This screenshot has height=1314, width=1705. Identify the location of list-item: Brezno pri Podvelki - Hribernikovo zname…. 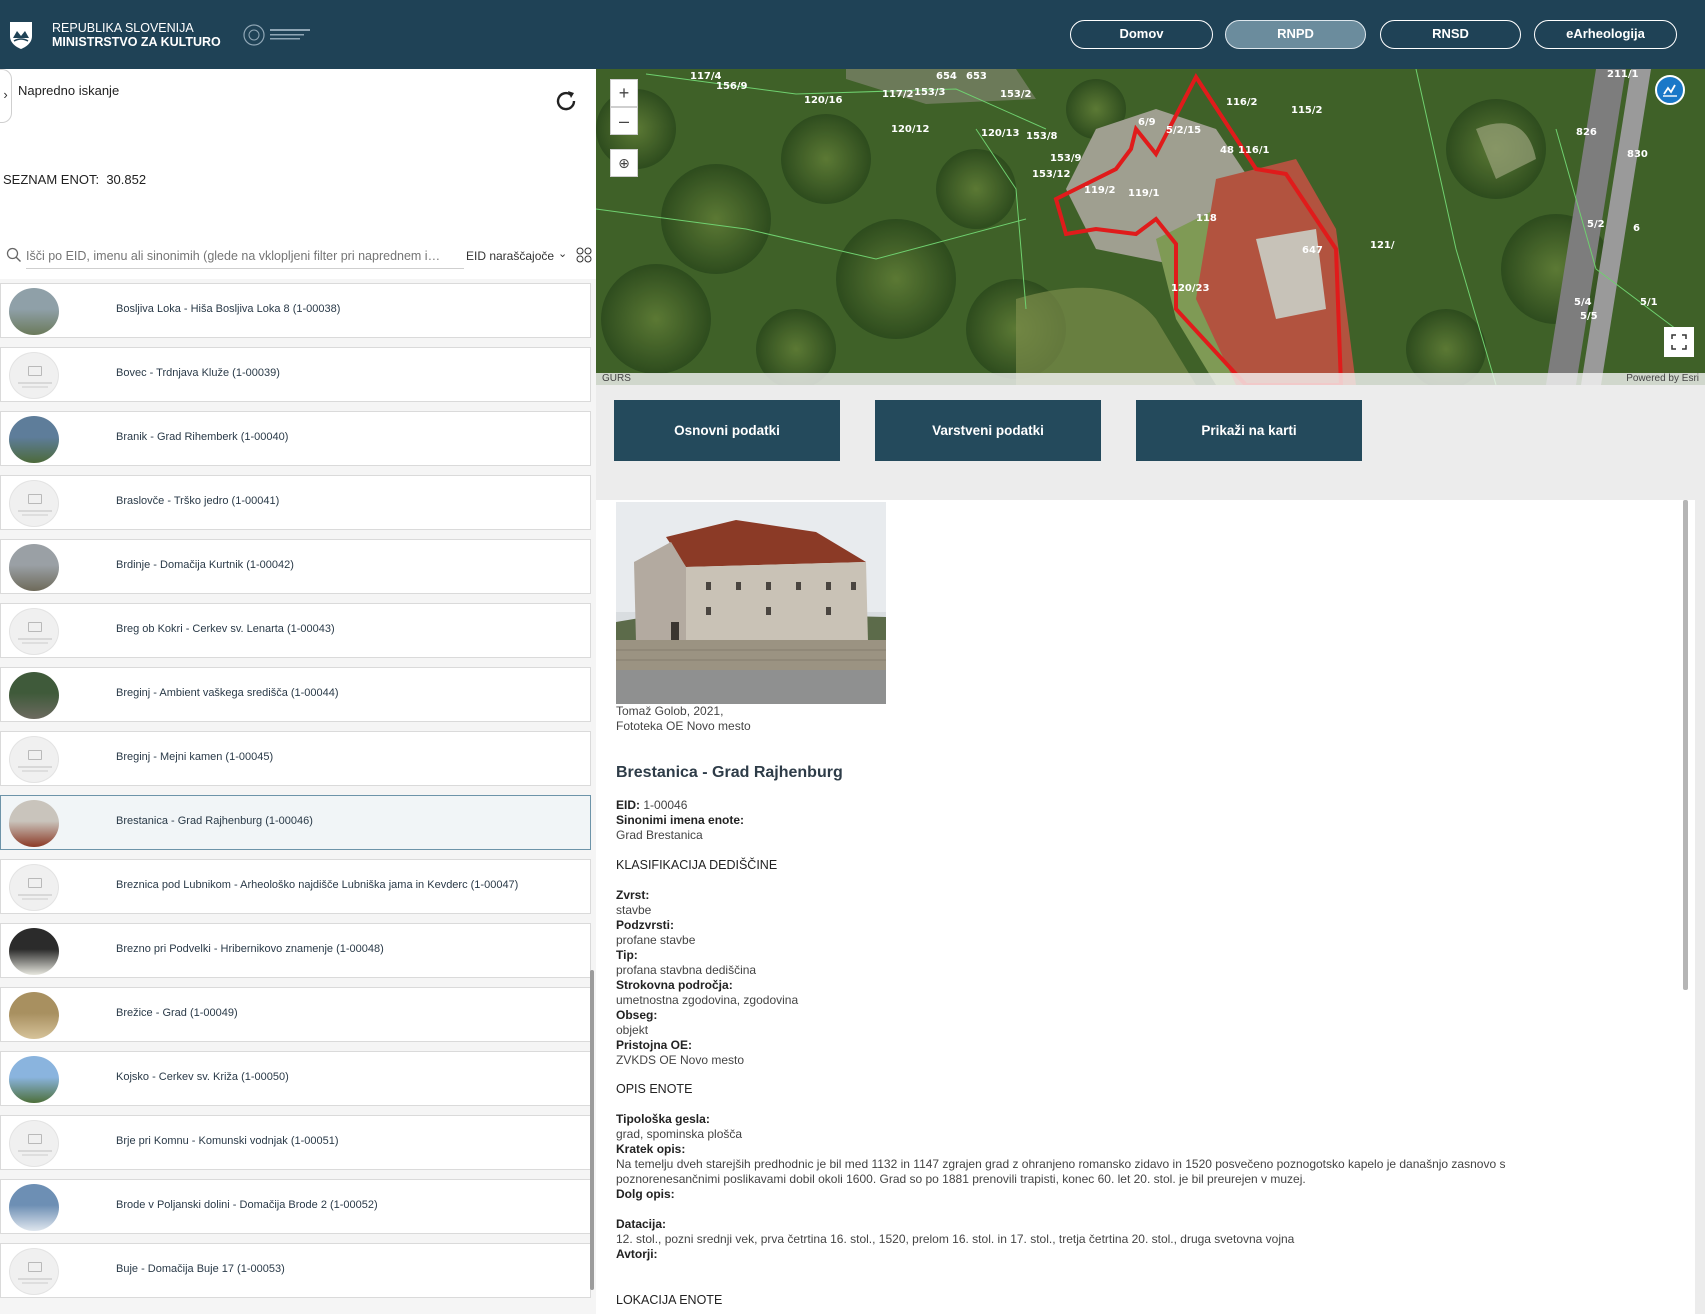
(295, 950).